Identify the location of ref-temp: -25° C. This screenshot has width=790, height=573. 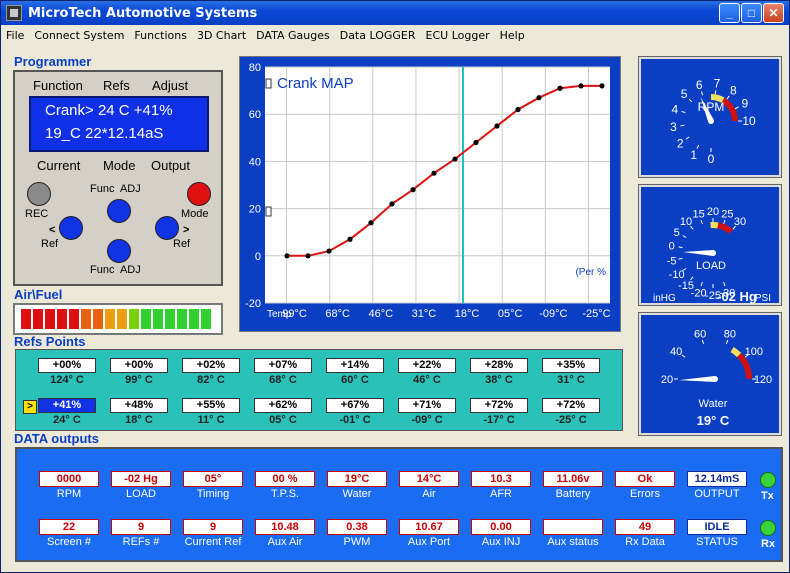
(571, 420).